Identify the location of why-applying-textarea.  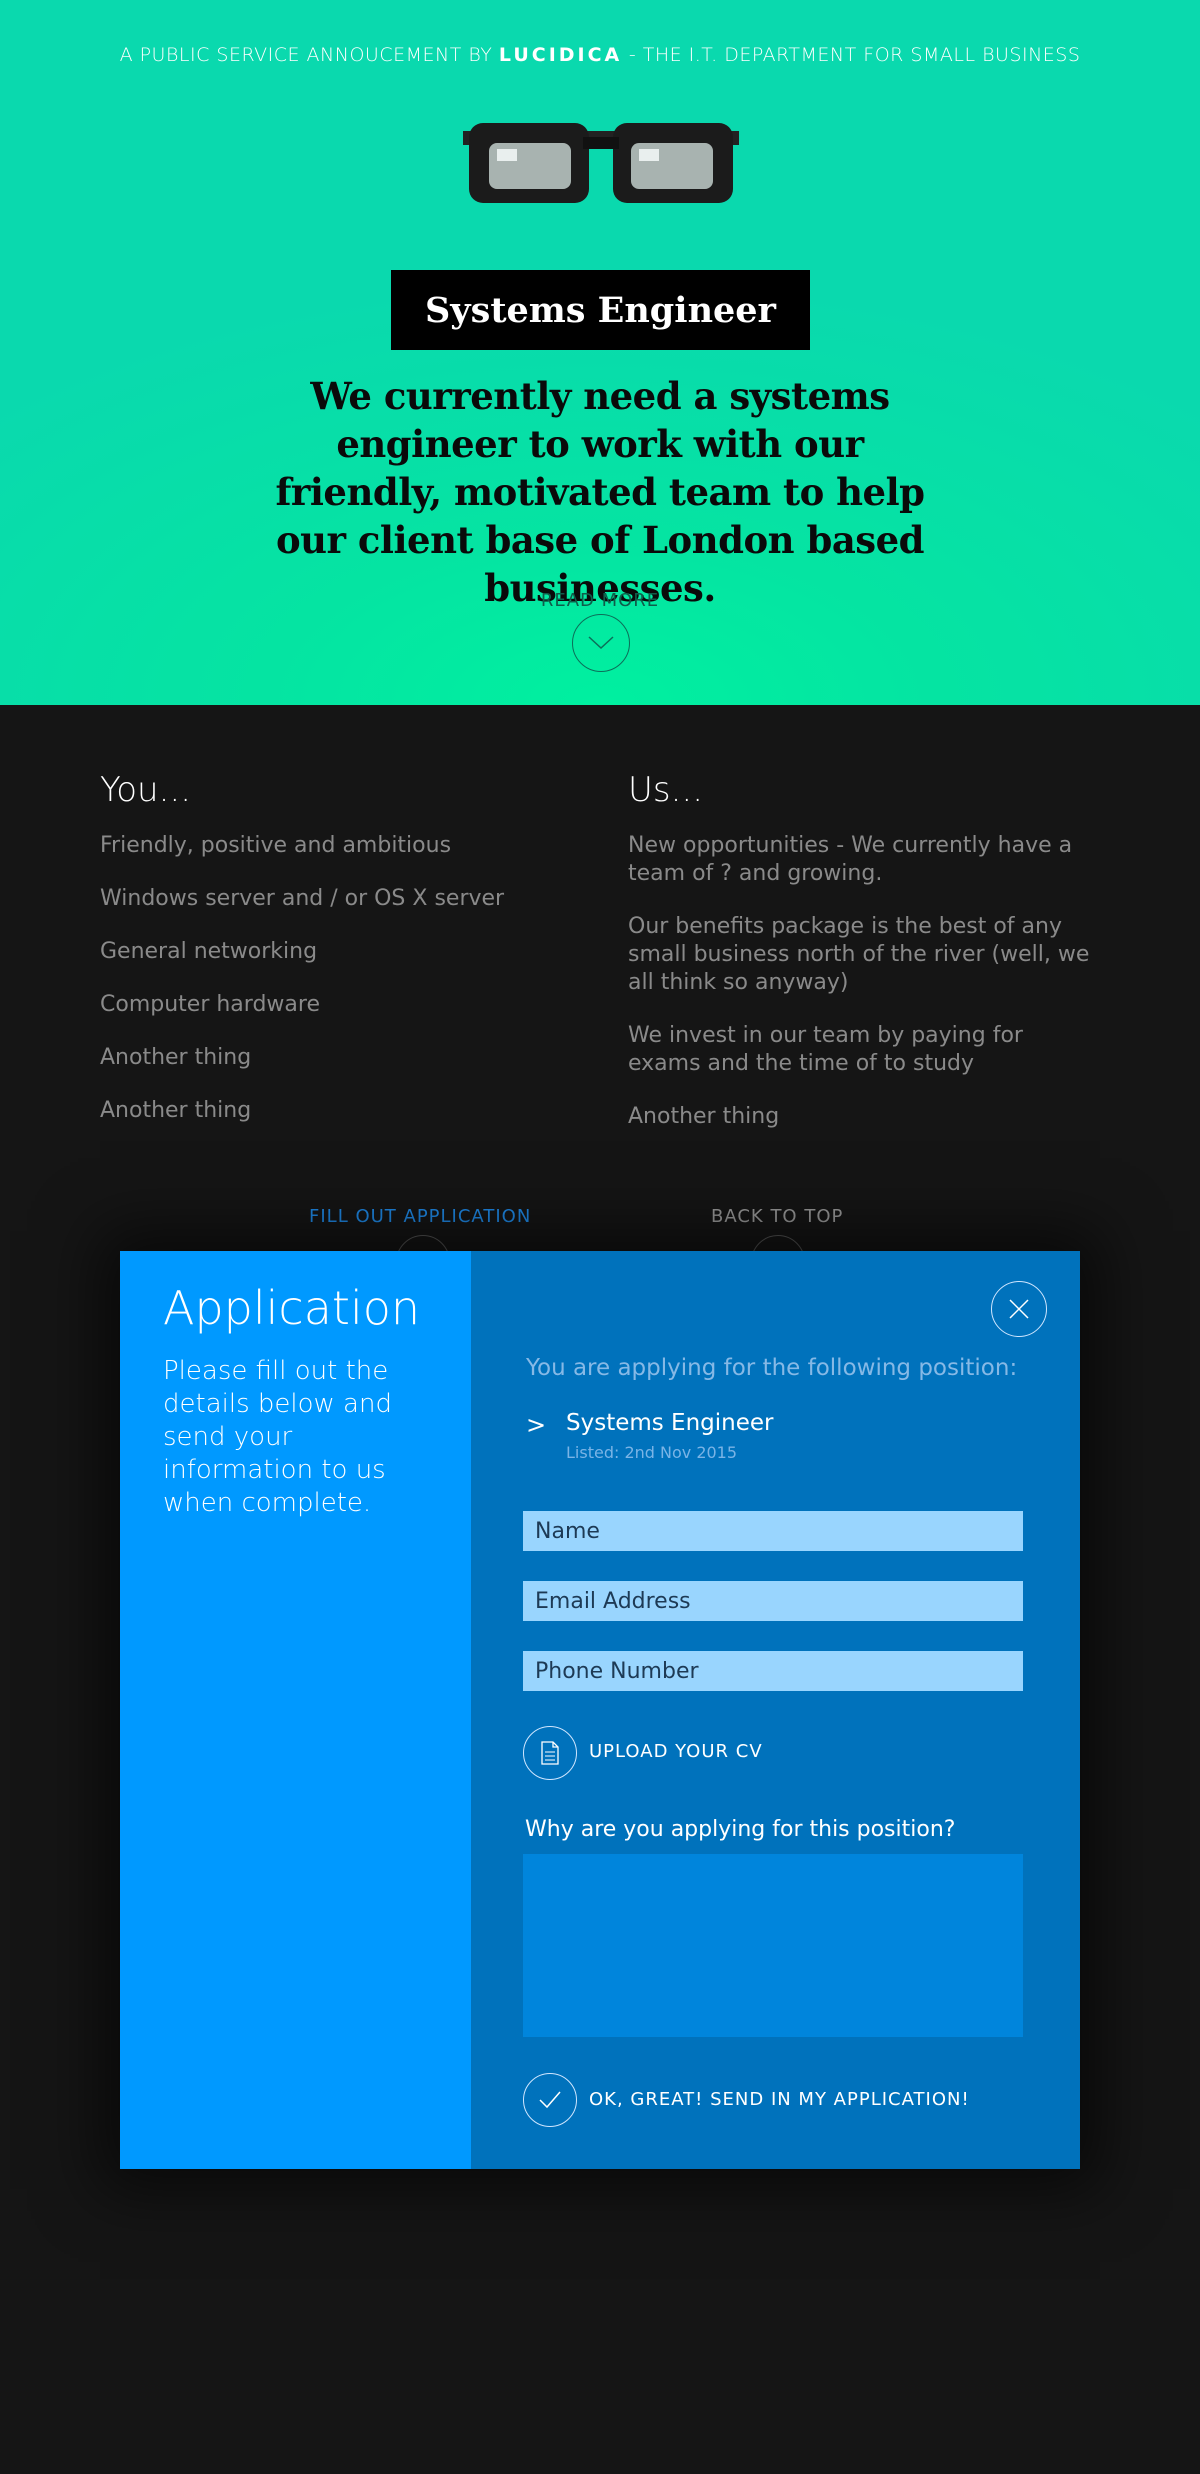
(773, 1945).